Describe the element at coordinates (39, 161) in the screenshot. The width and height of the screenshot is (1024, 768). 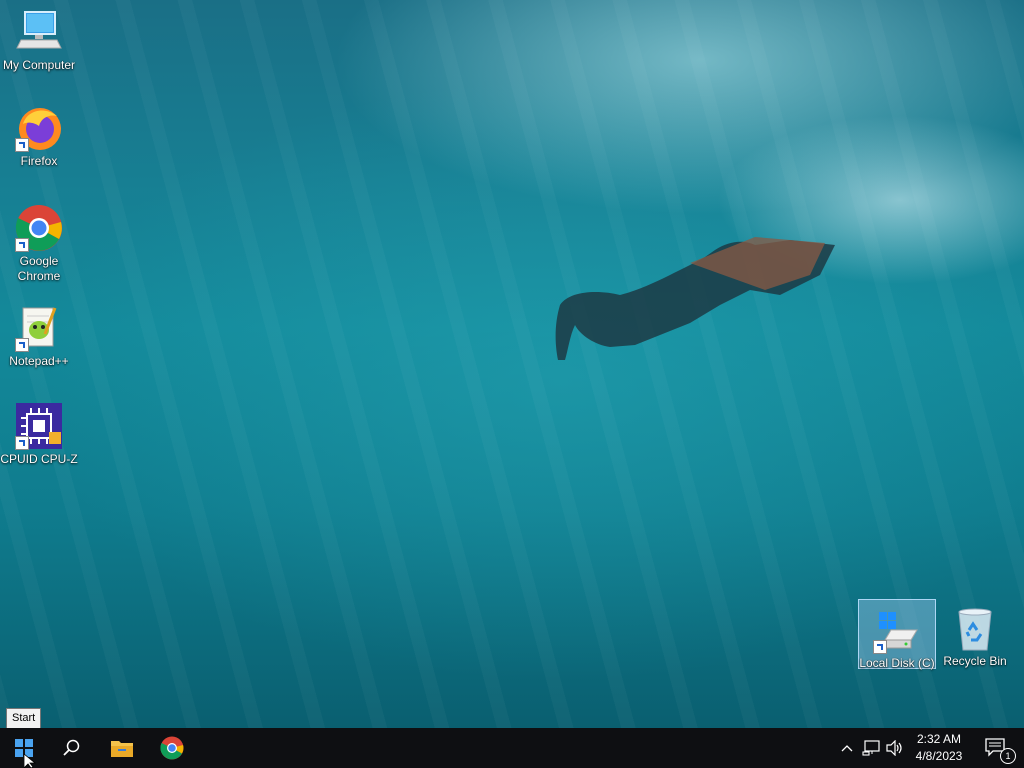
I see `desktop-icon-label: Firefox` at that location.